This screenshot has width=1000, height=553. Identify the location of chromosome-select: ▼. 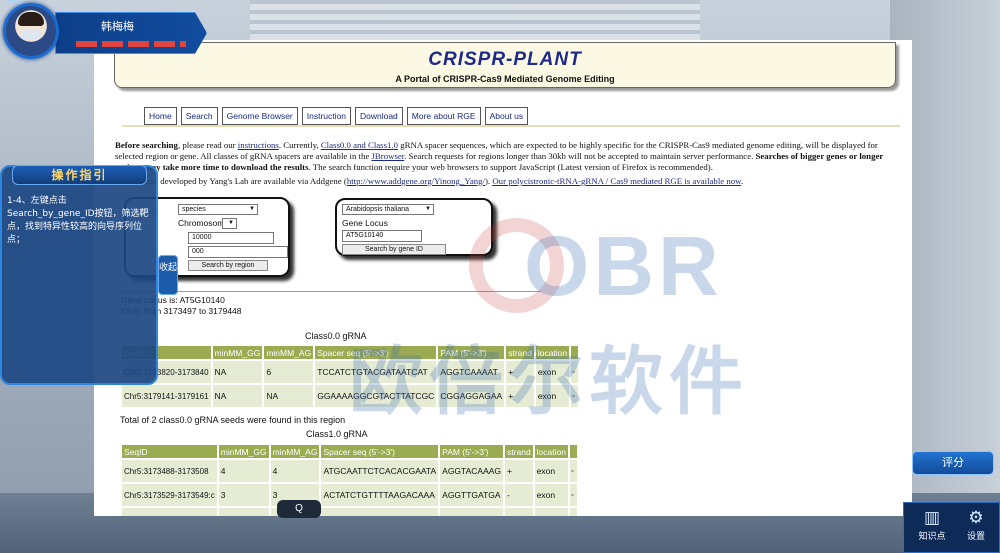
(229, 223).